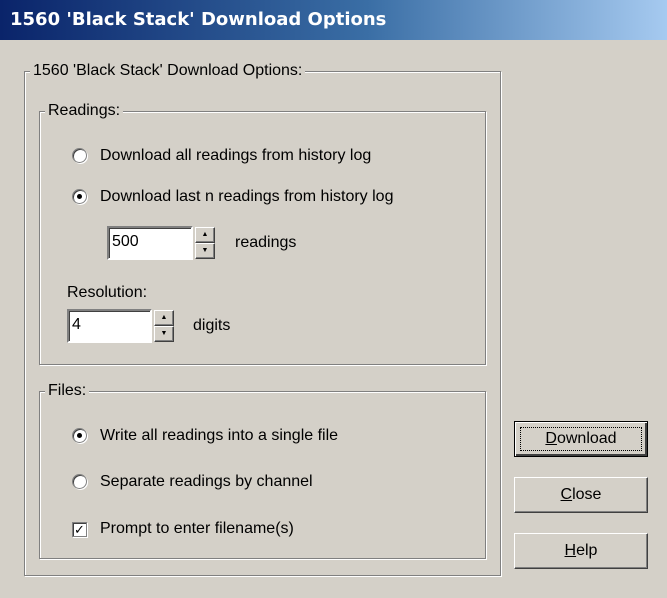 The height and width of the screenshot is (598, 667). I want to click on readings-count-input: 500, so click(150, 243).